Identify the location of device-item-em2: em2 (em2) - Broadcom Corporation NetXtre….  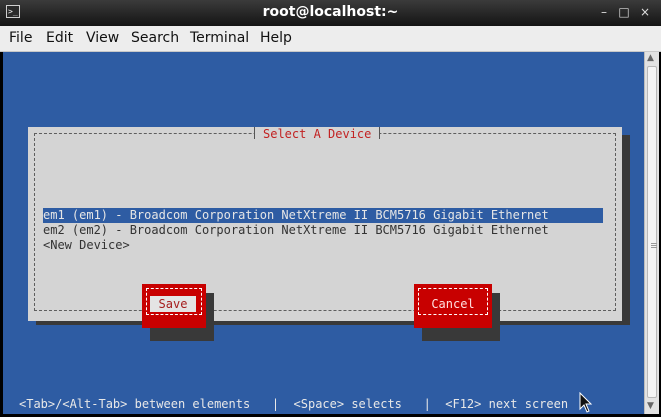
(323, 230).